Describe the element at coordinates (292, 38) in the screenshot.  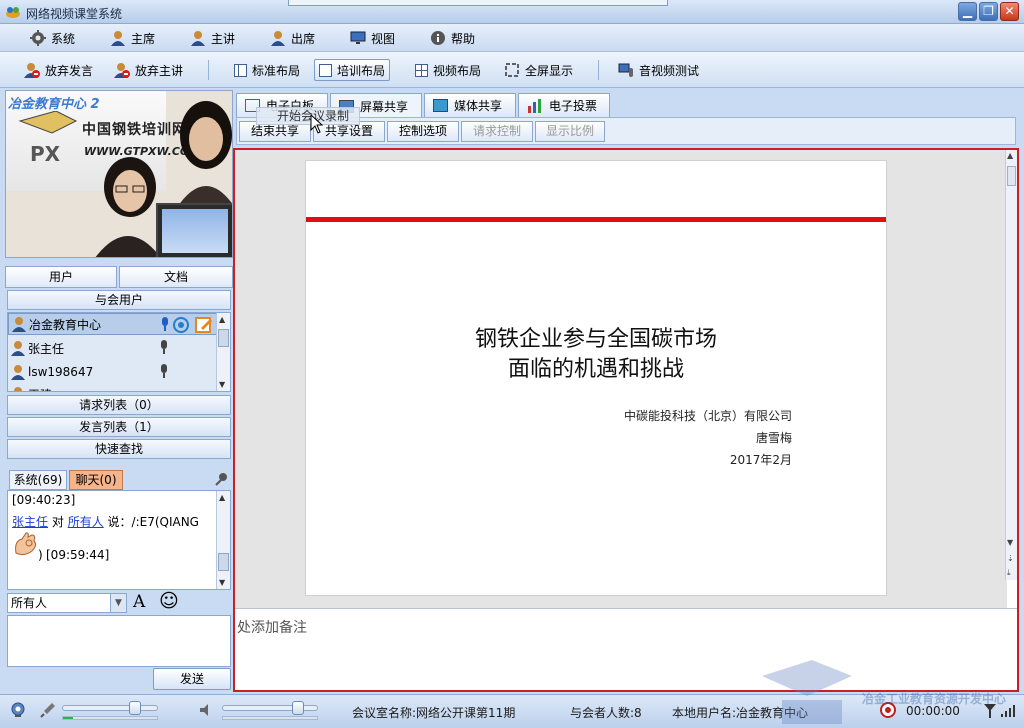
I see `menu-attend: 出席` at that location.